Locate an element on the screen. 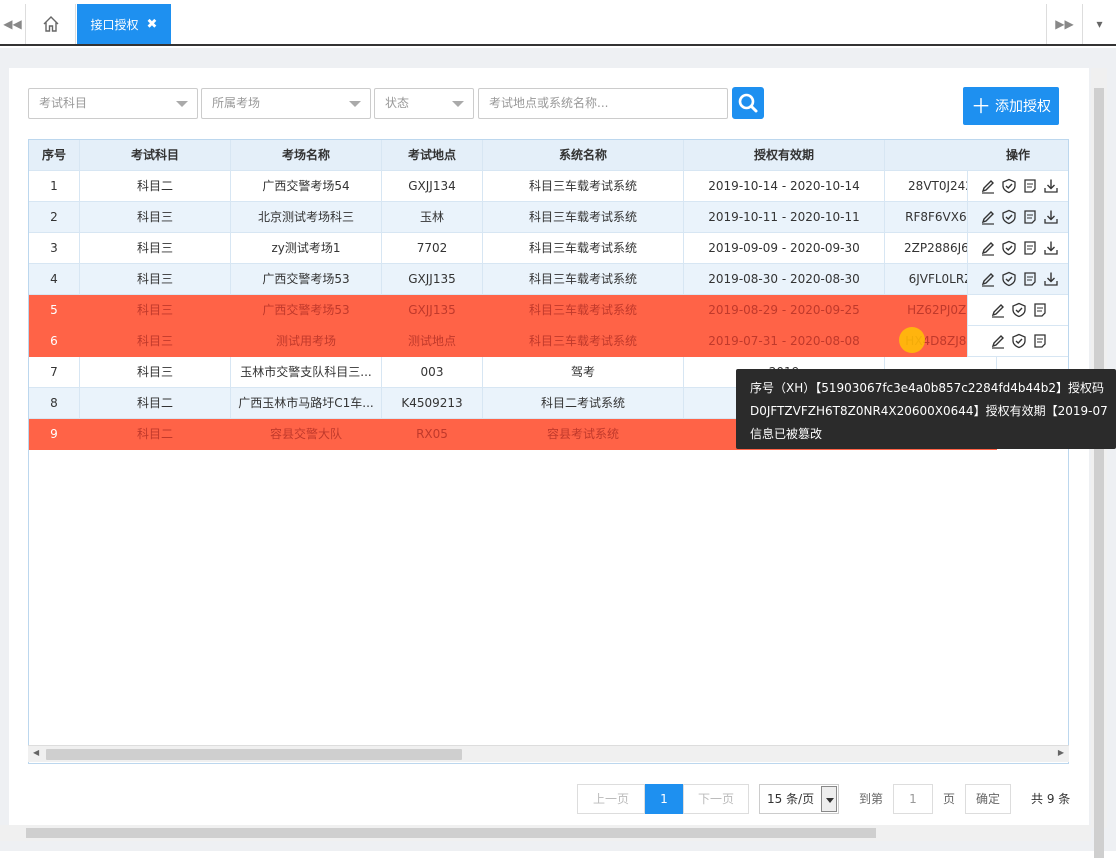  table-header-row: 序号 考试科目 考场名称 考试地点 系统名称 授权有效期 操作 is located at coordinates (548, 155).